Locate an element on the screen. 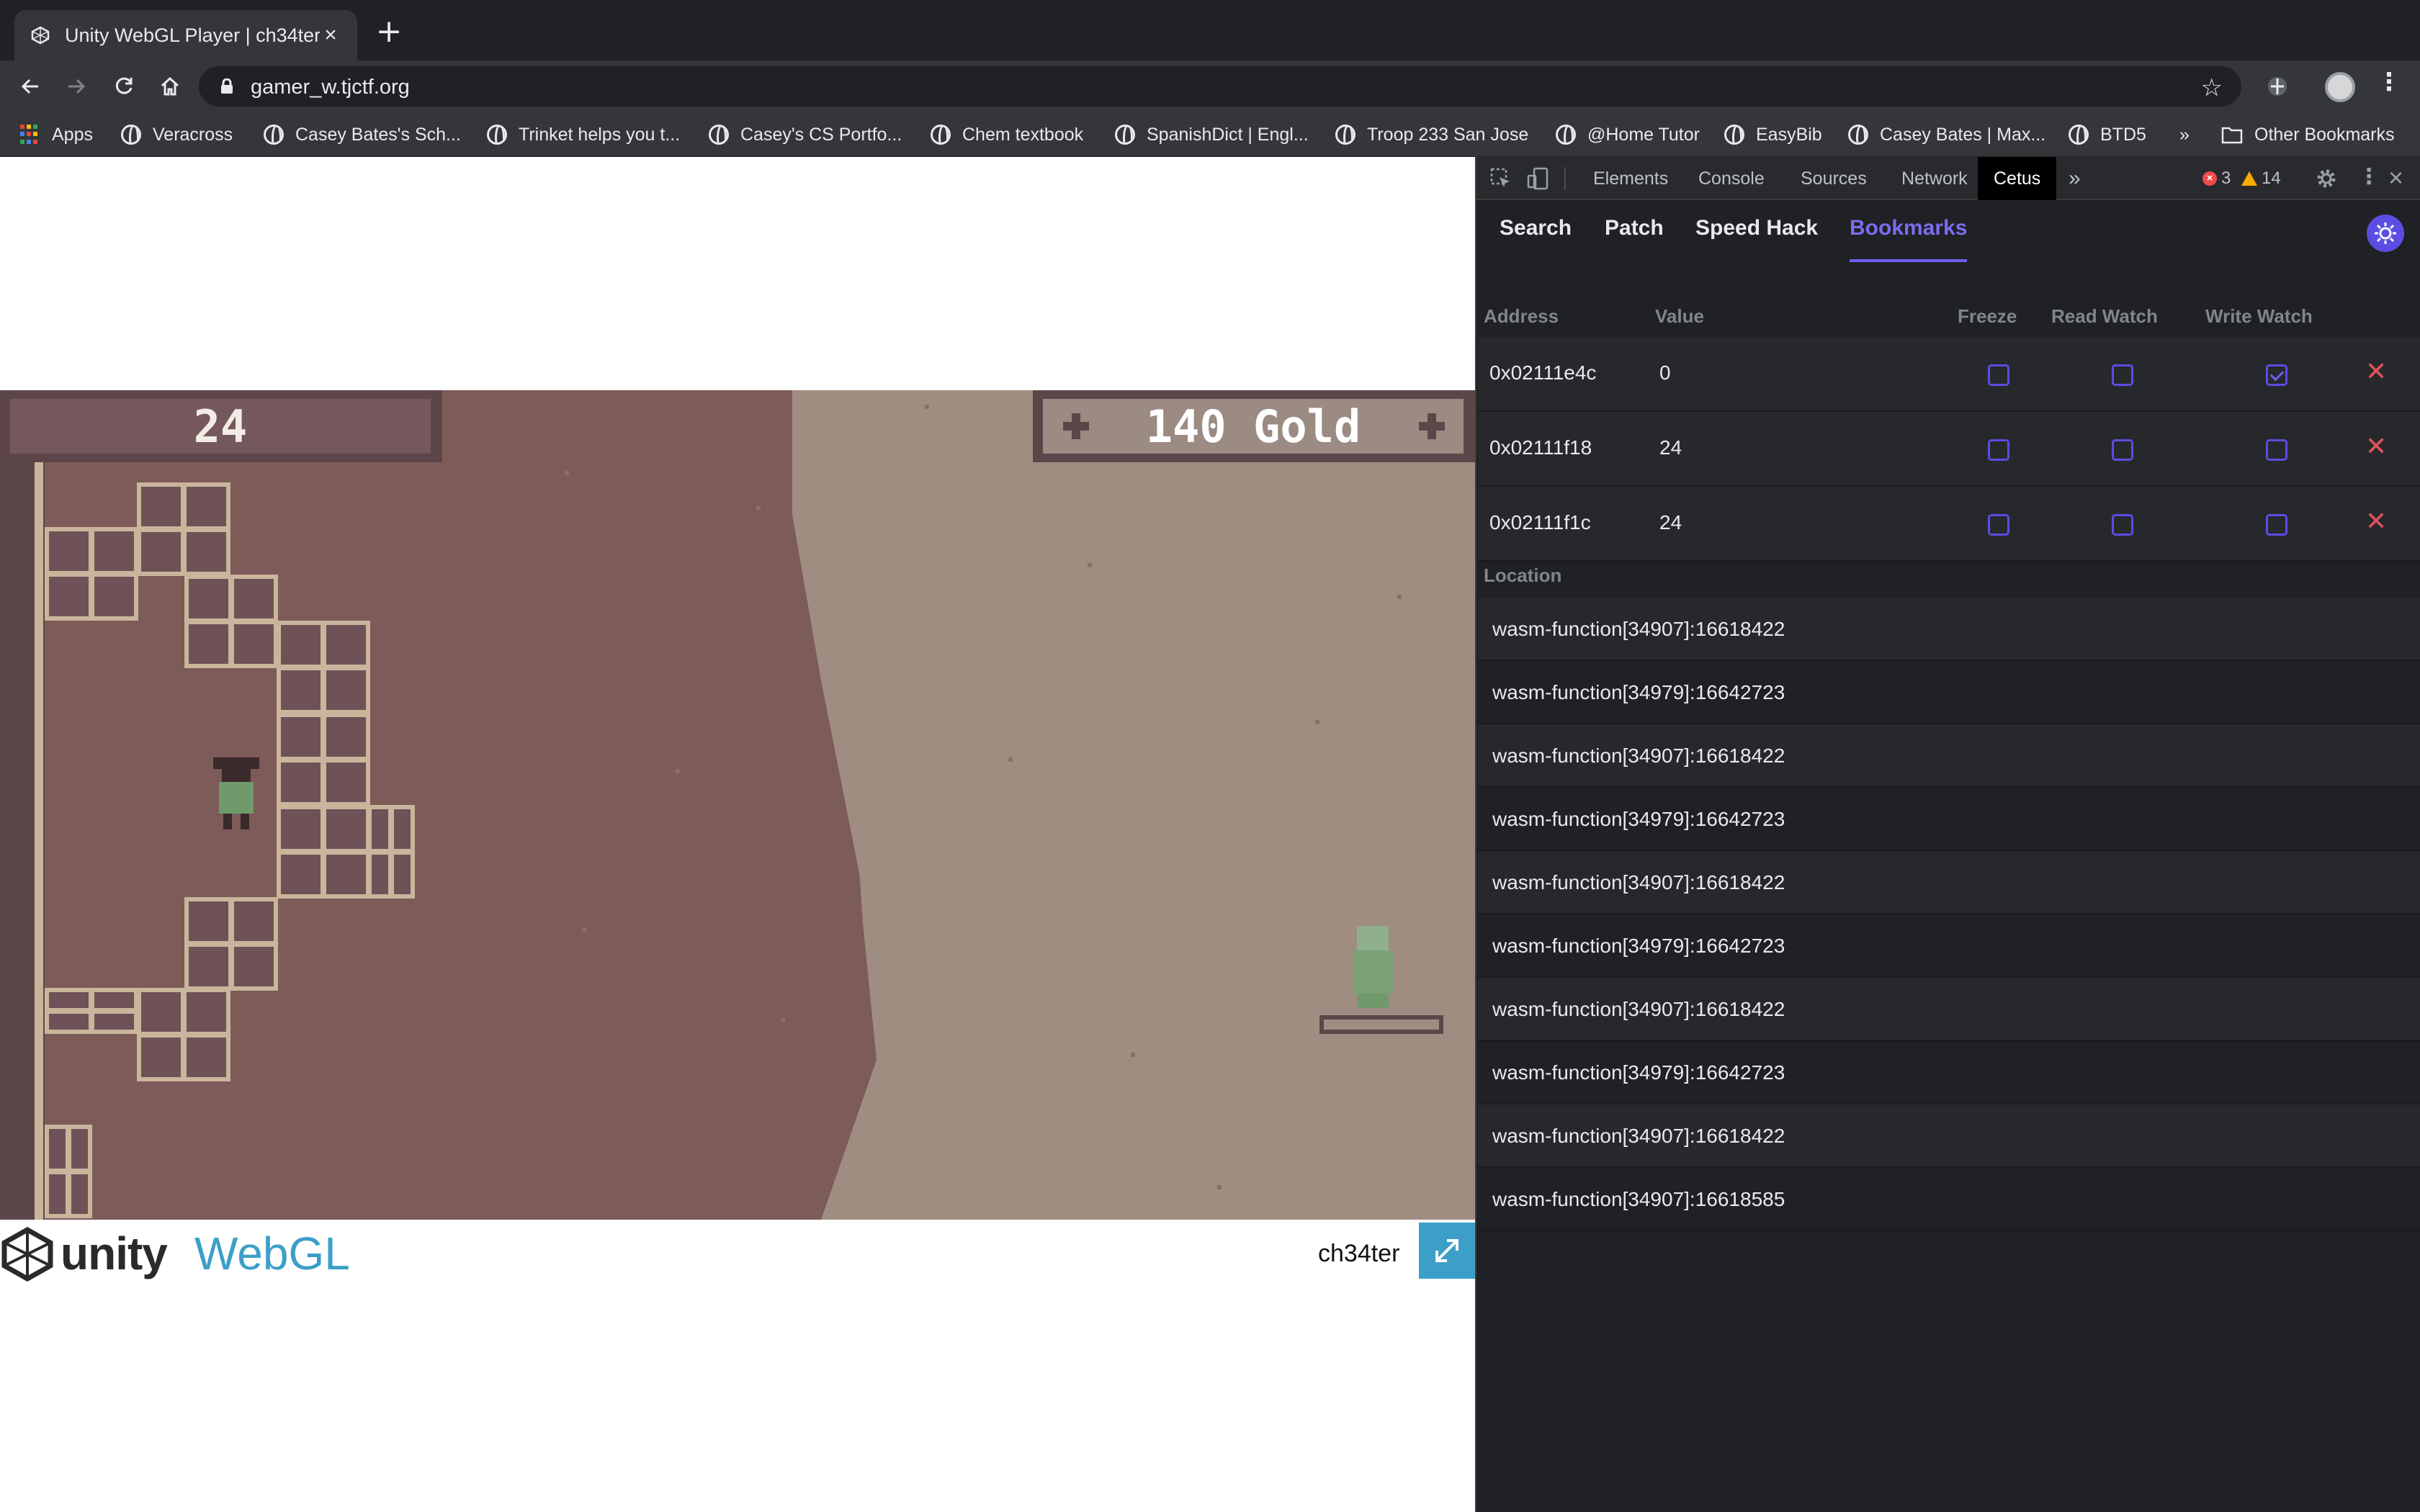 The height and width of the screenshot is (1512, 2420). address-bar: gamer_w.tjctf.org ☆ is located at coordinates (1220, 86).